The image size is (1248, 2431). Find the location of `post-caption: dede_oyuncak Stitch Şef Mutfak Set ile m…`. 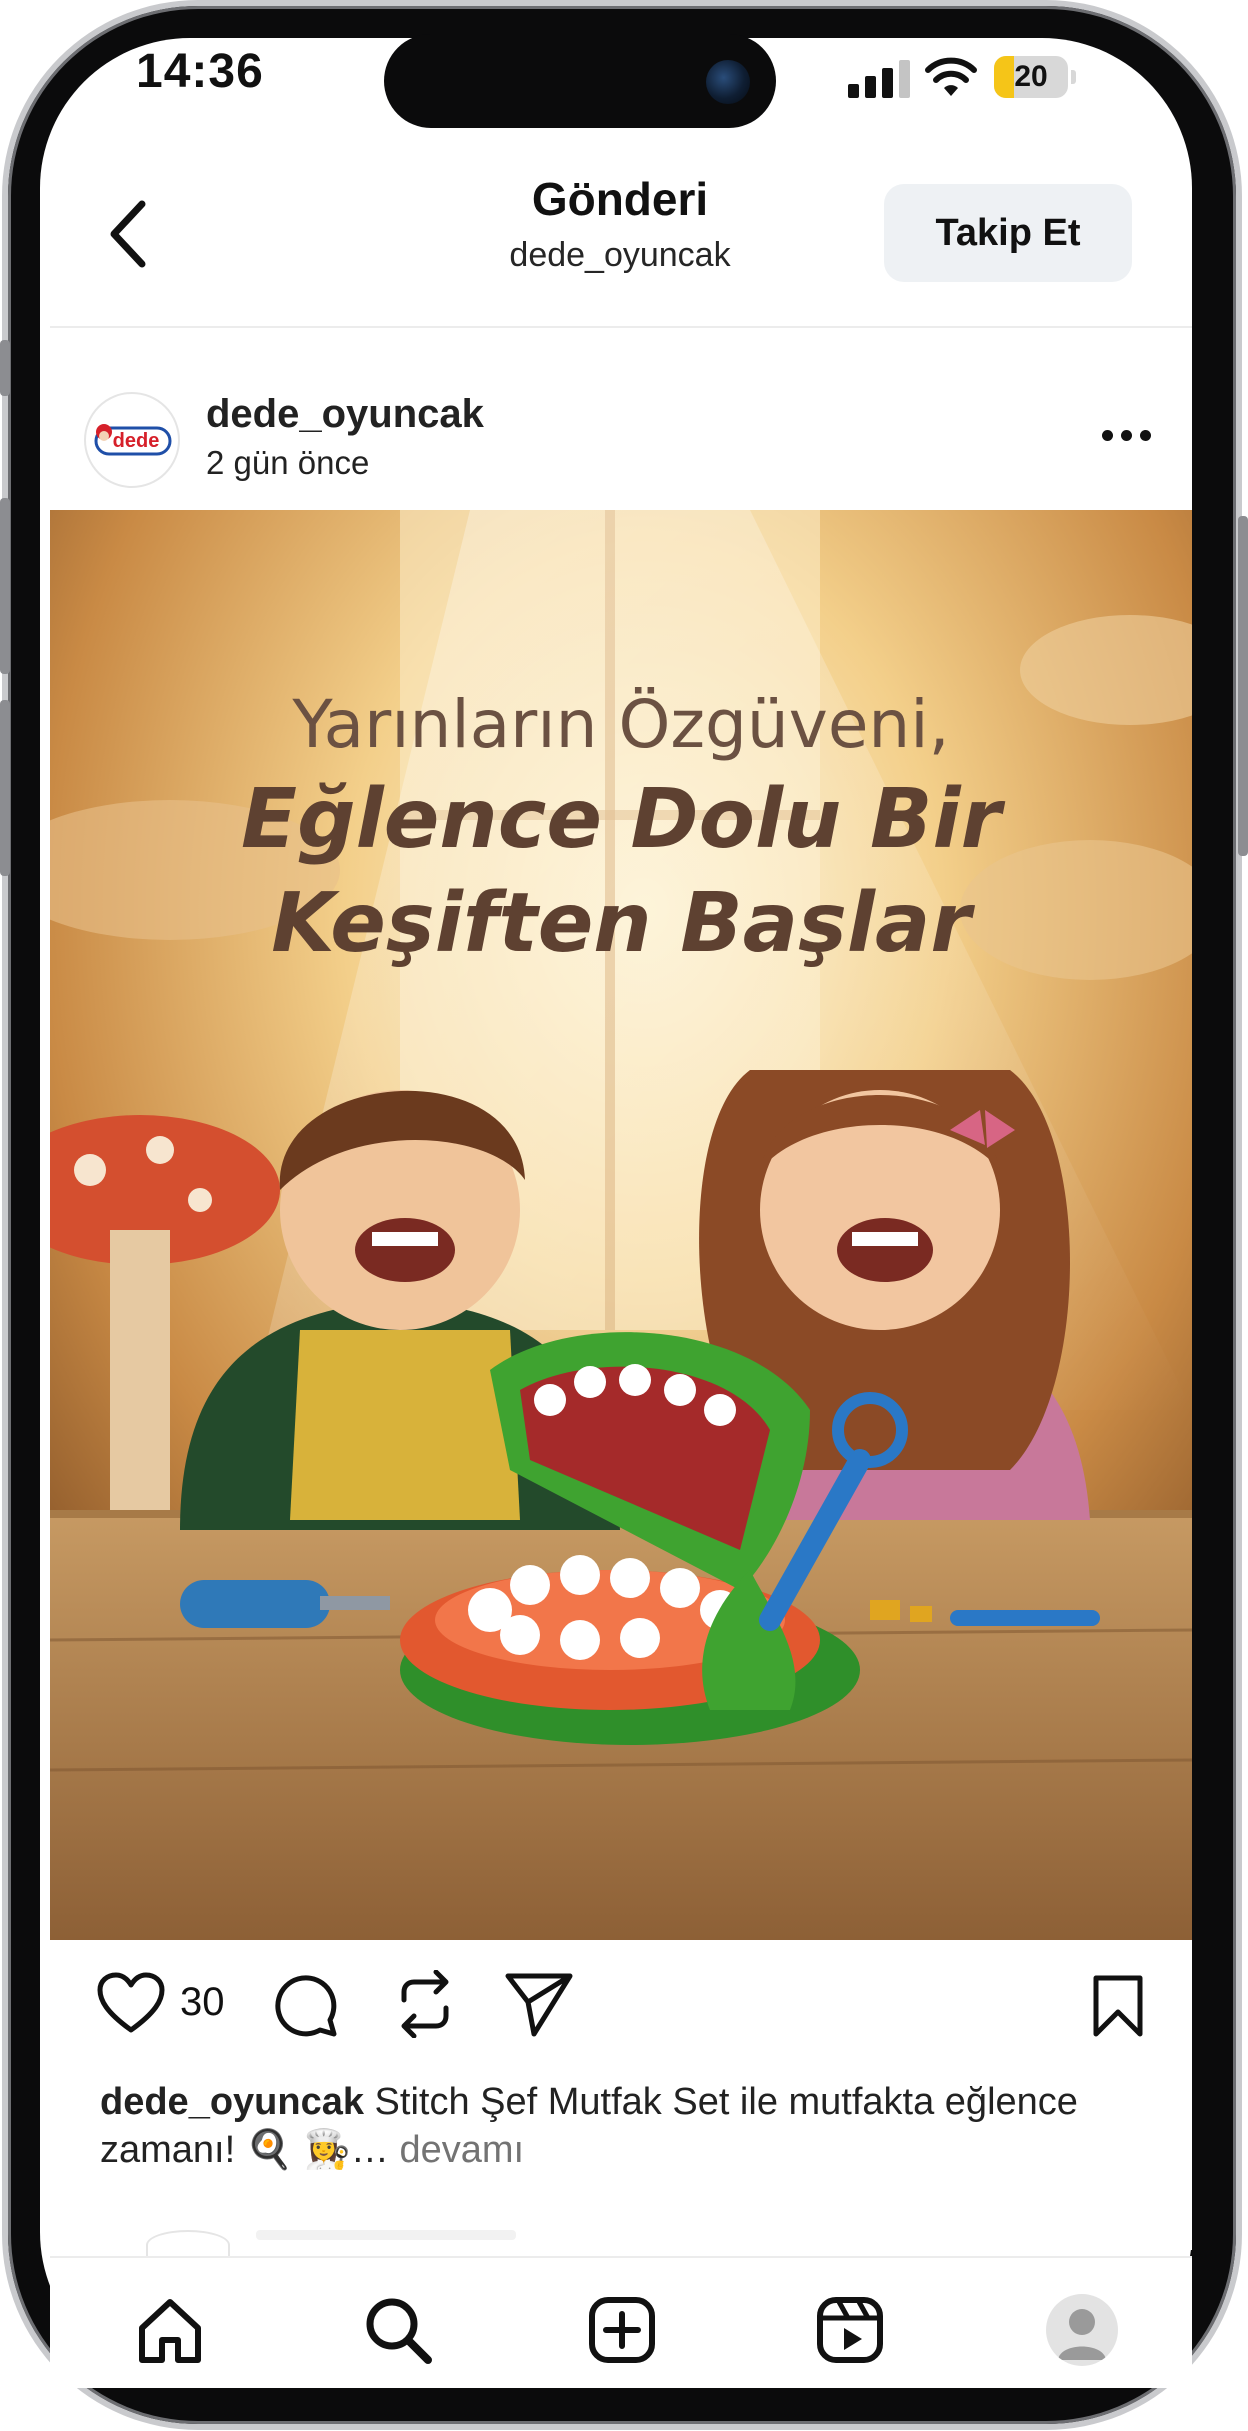

post-caption: dede_oyuncak Stitch Şef Mutfak Set ile m… is located at coordinates (600, 2126).